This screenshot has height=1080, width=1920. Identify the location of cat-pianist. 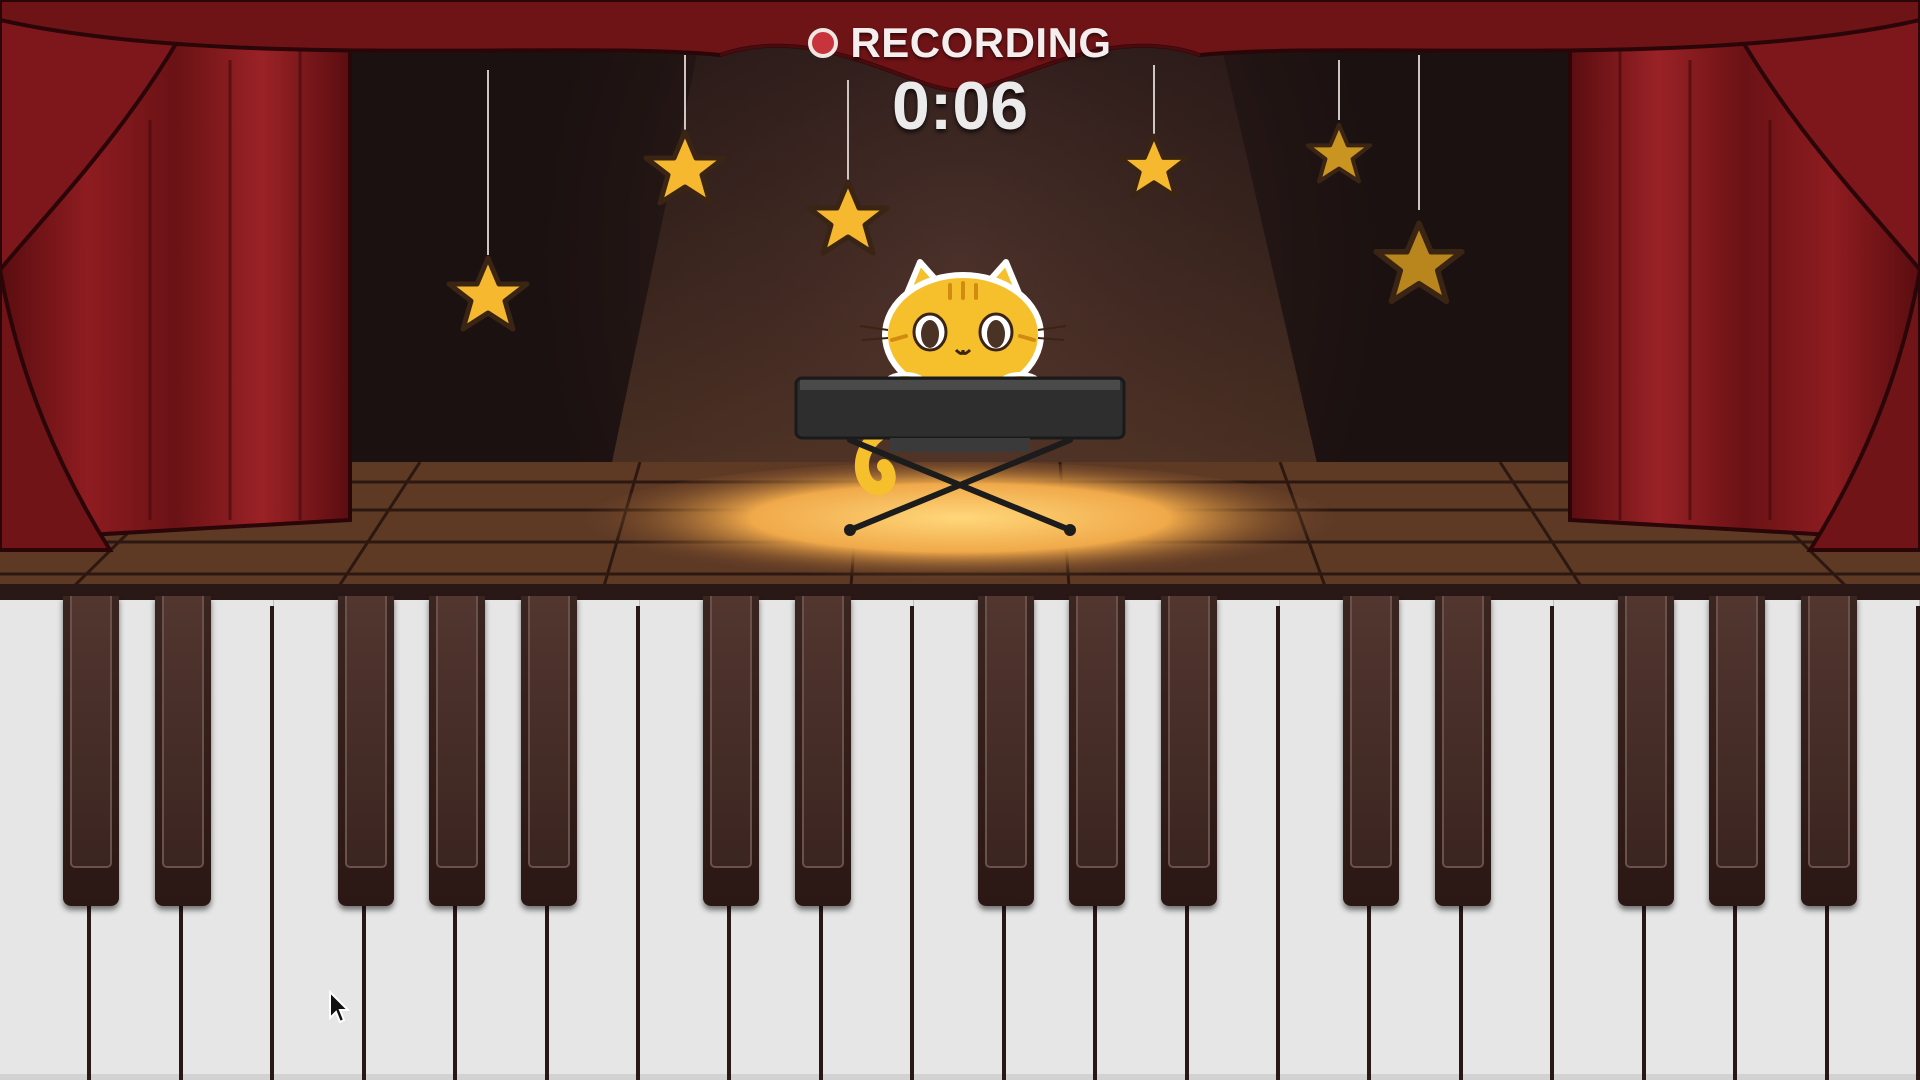
(960, 397).